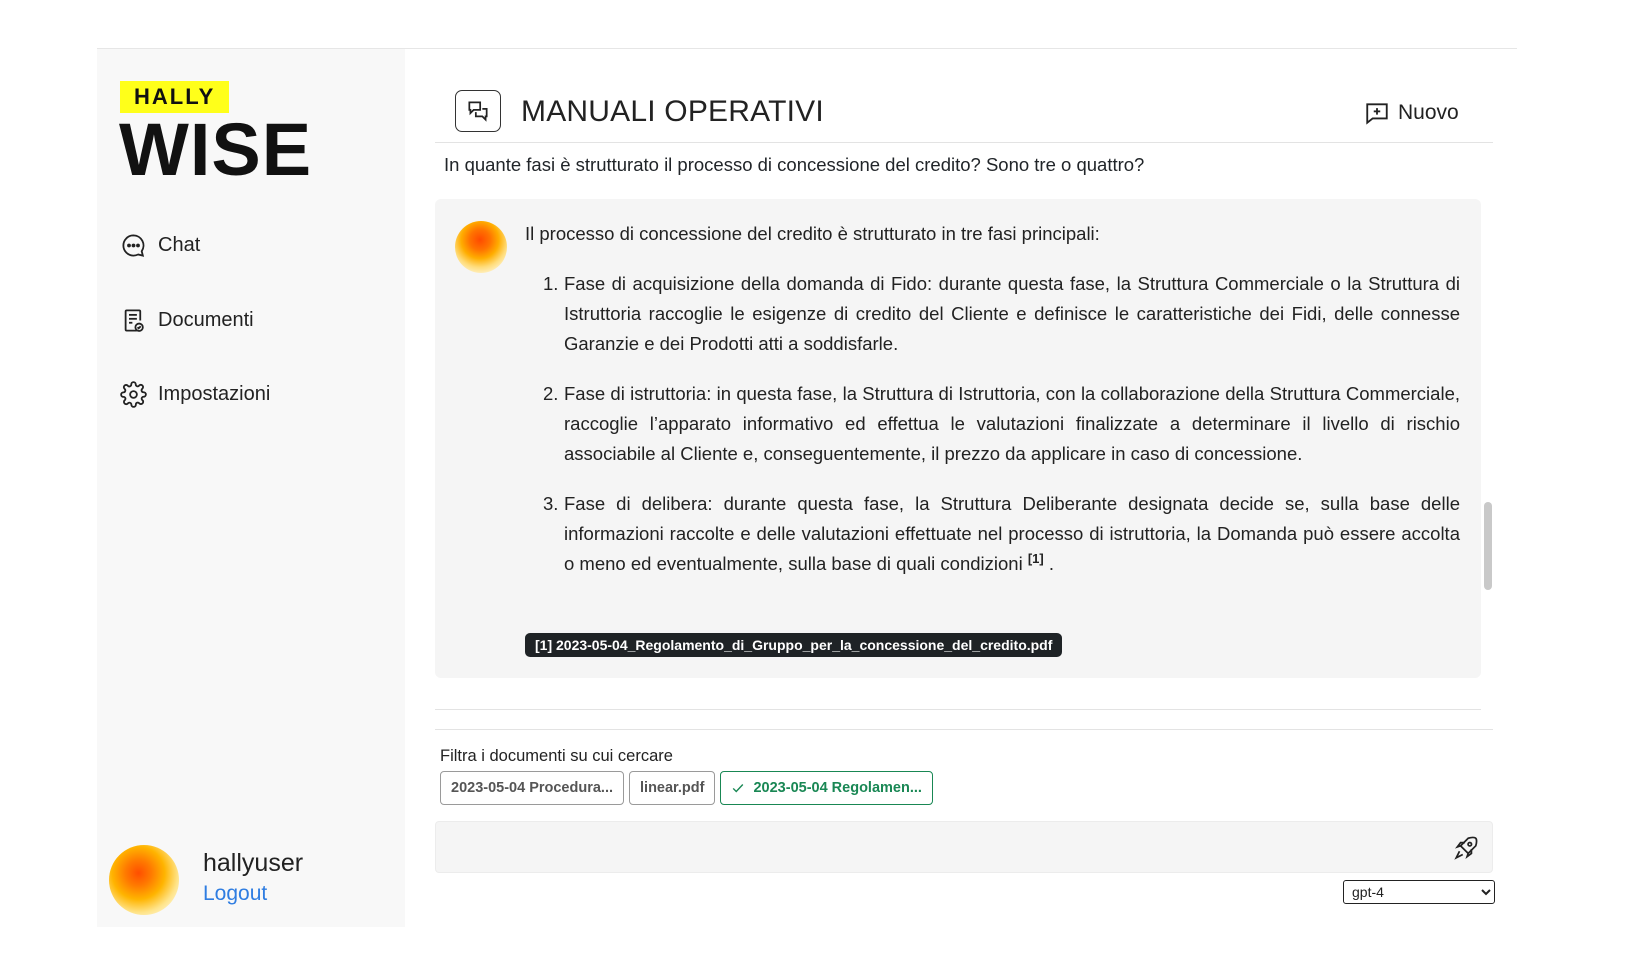 The height and width of the screenshot is (966, 1626). I want to click on chat-bubble-icon, so click(133, 245).